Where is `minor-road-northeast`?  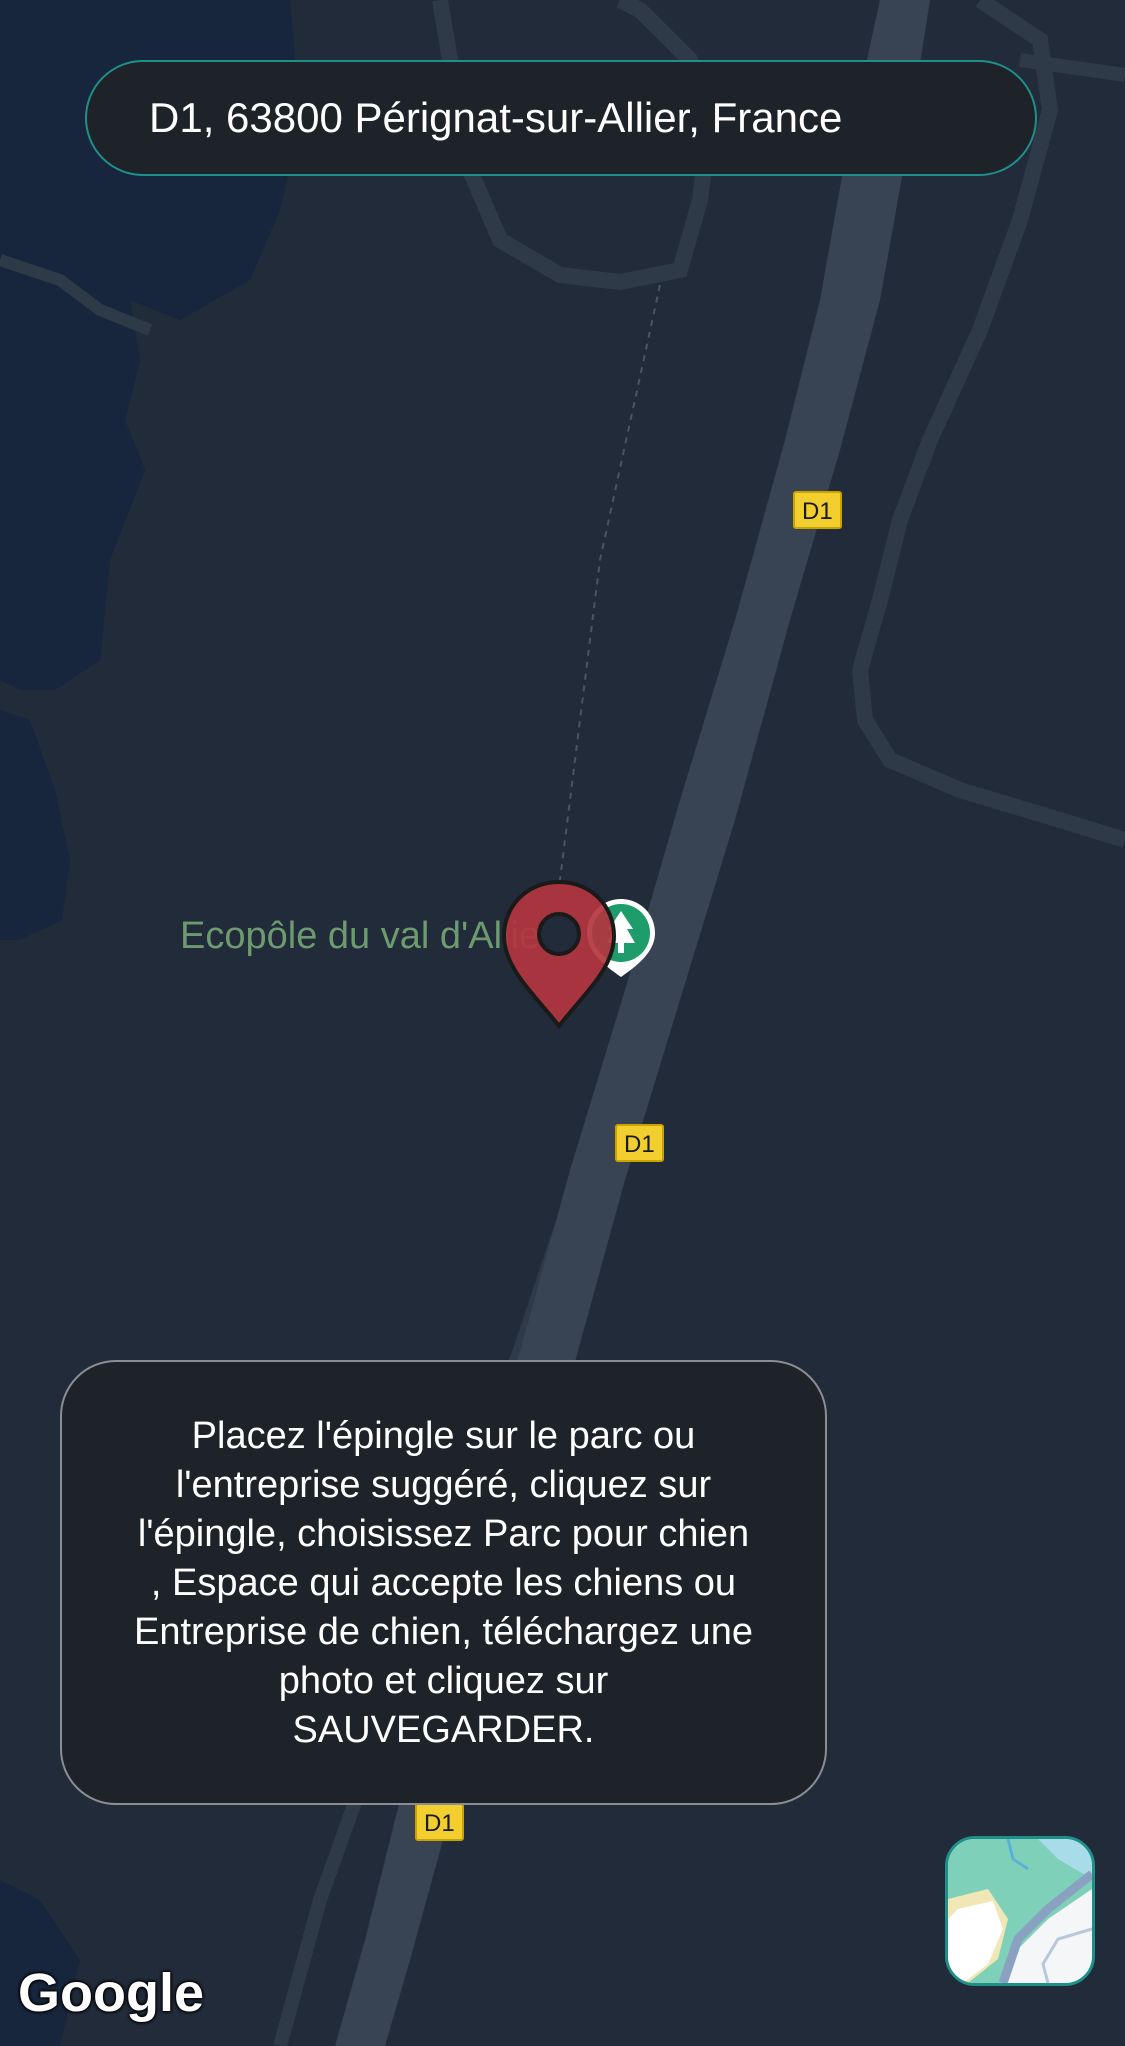 minor-road-northeast is located at coordinates (1072, 67).